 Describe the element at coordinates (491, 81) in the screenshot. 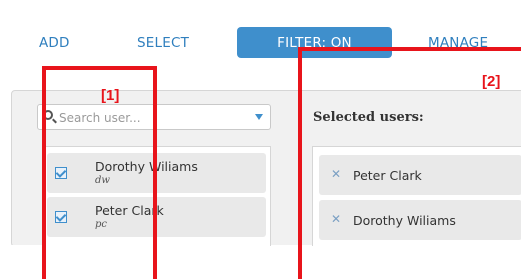

I see `annotation-label-2: [2]` at that location.